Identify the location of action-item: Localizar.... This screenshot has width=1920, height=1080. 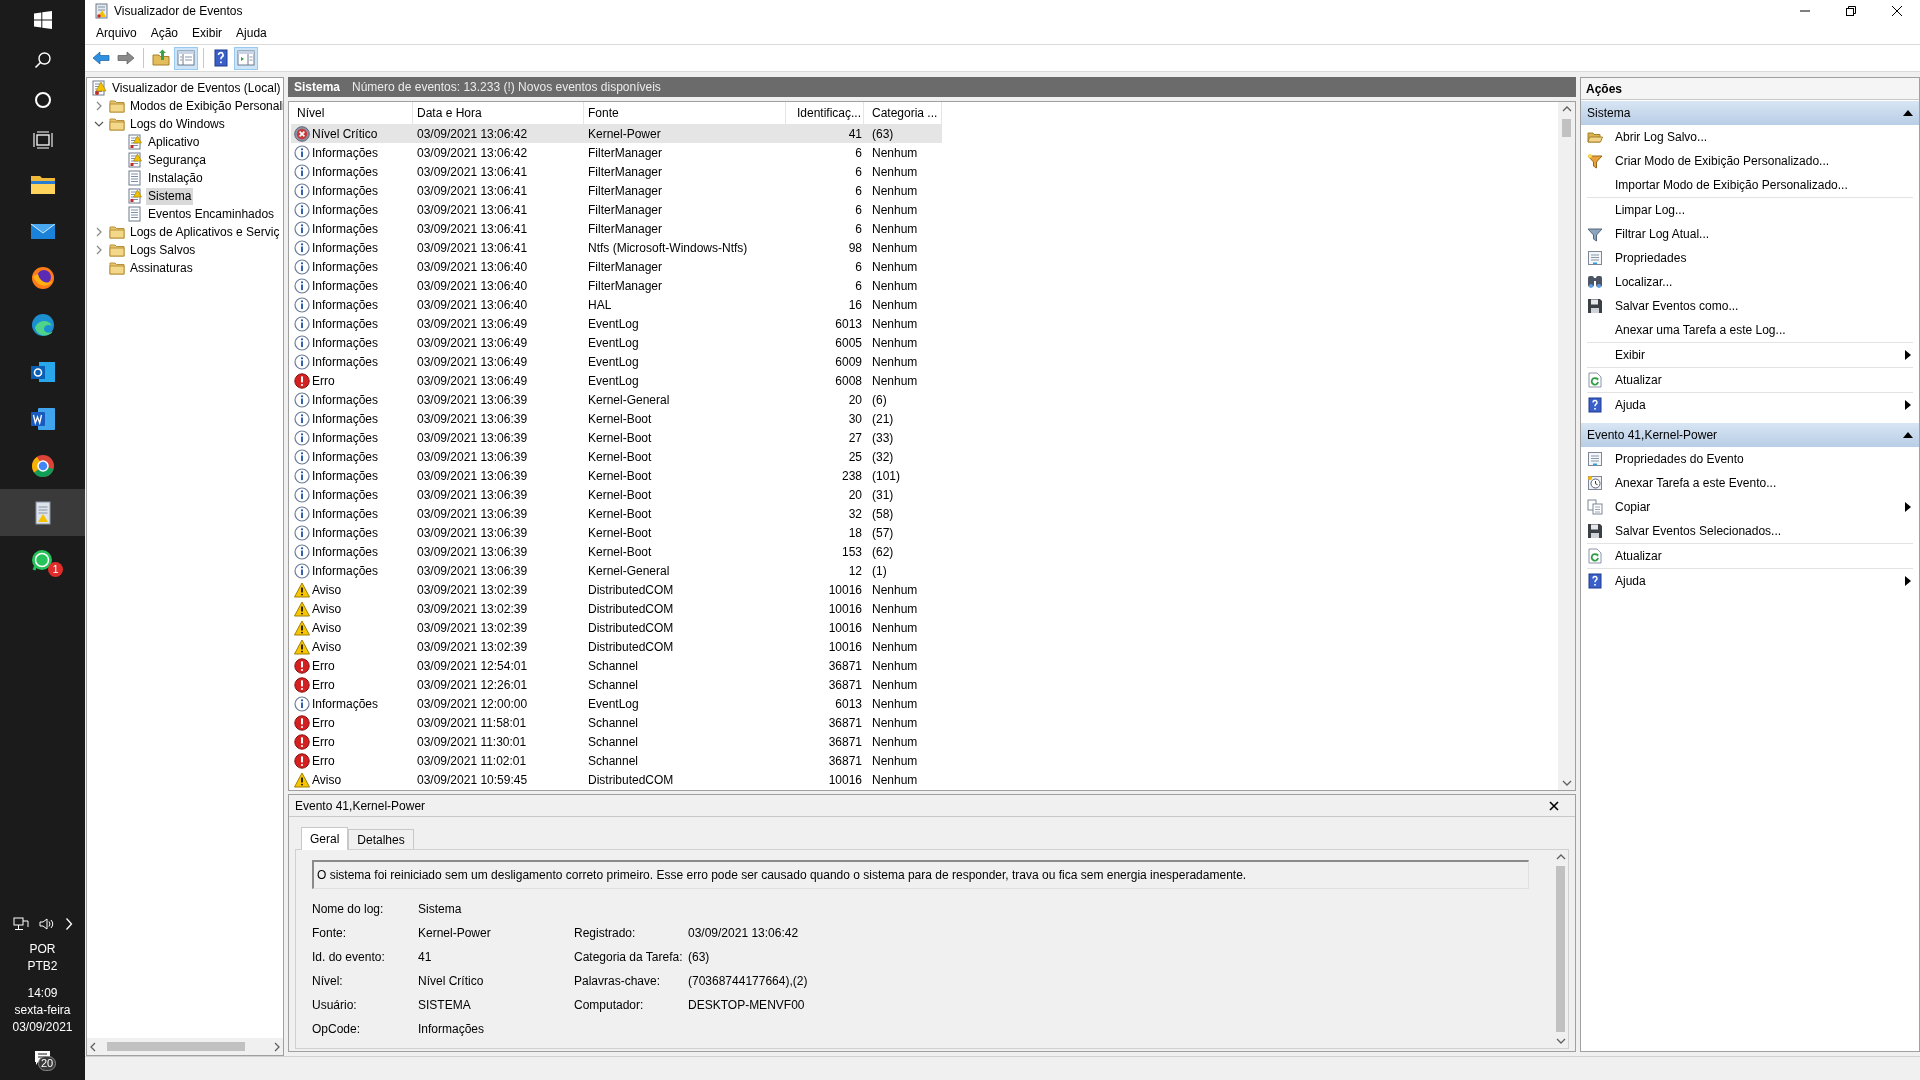
(1750, 282).